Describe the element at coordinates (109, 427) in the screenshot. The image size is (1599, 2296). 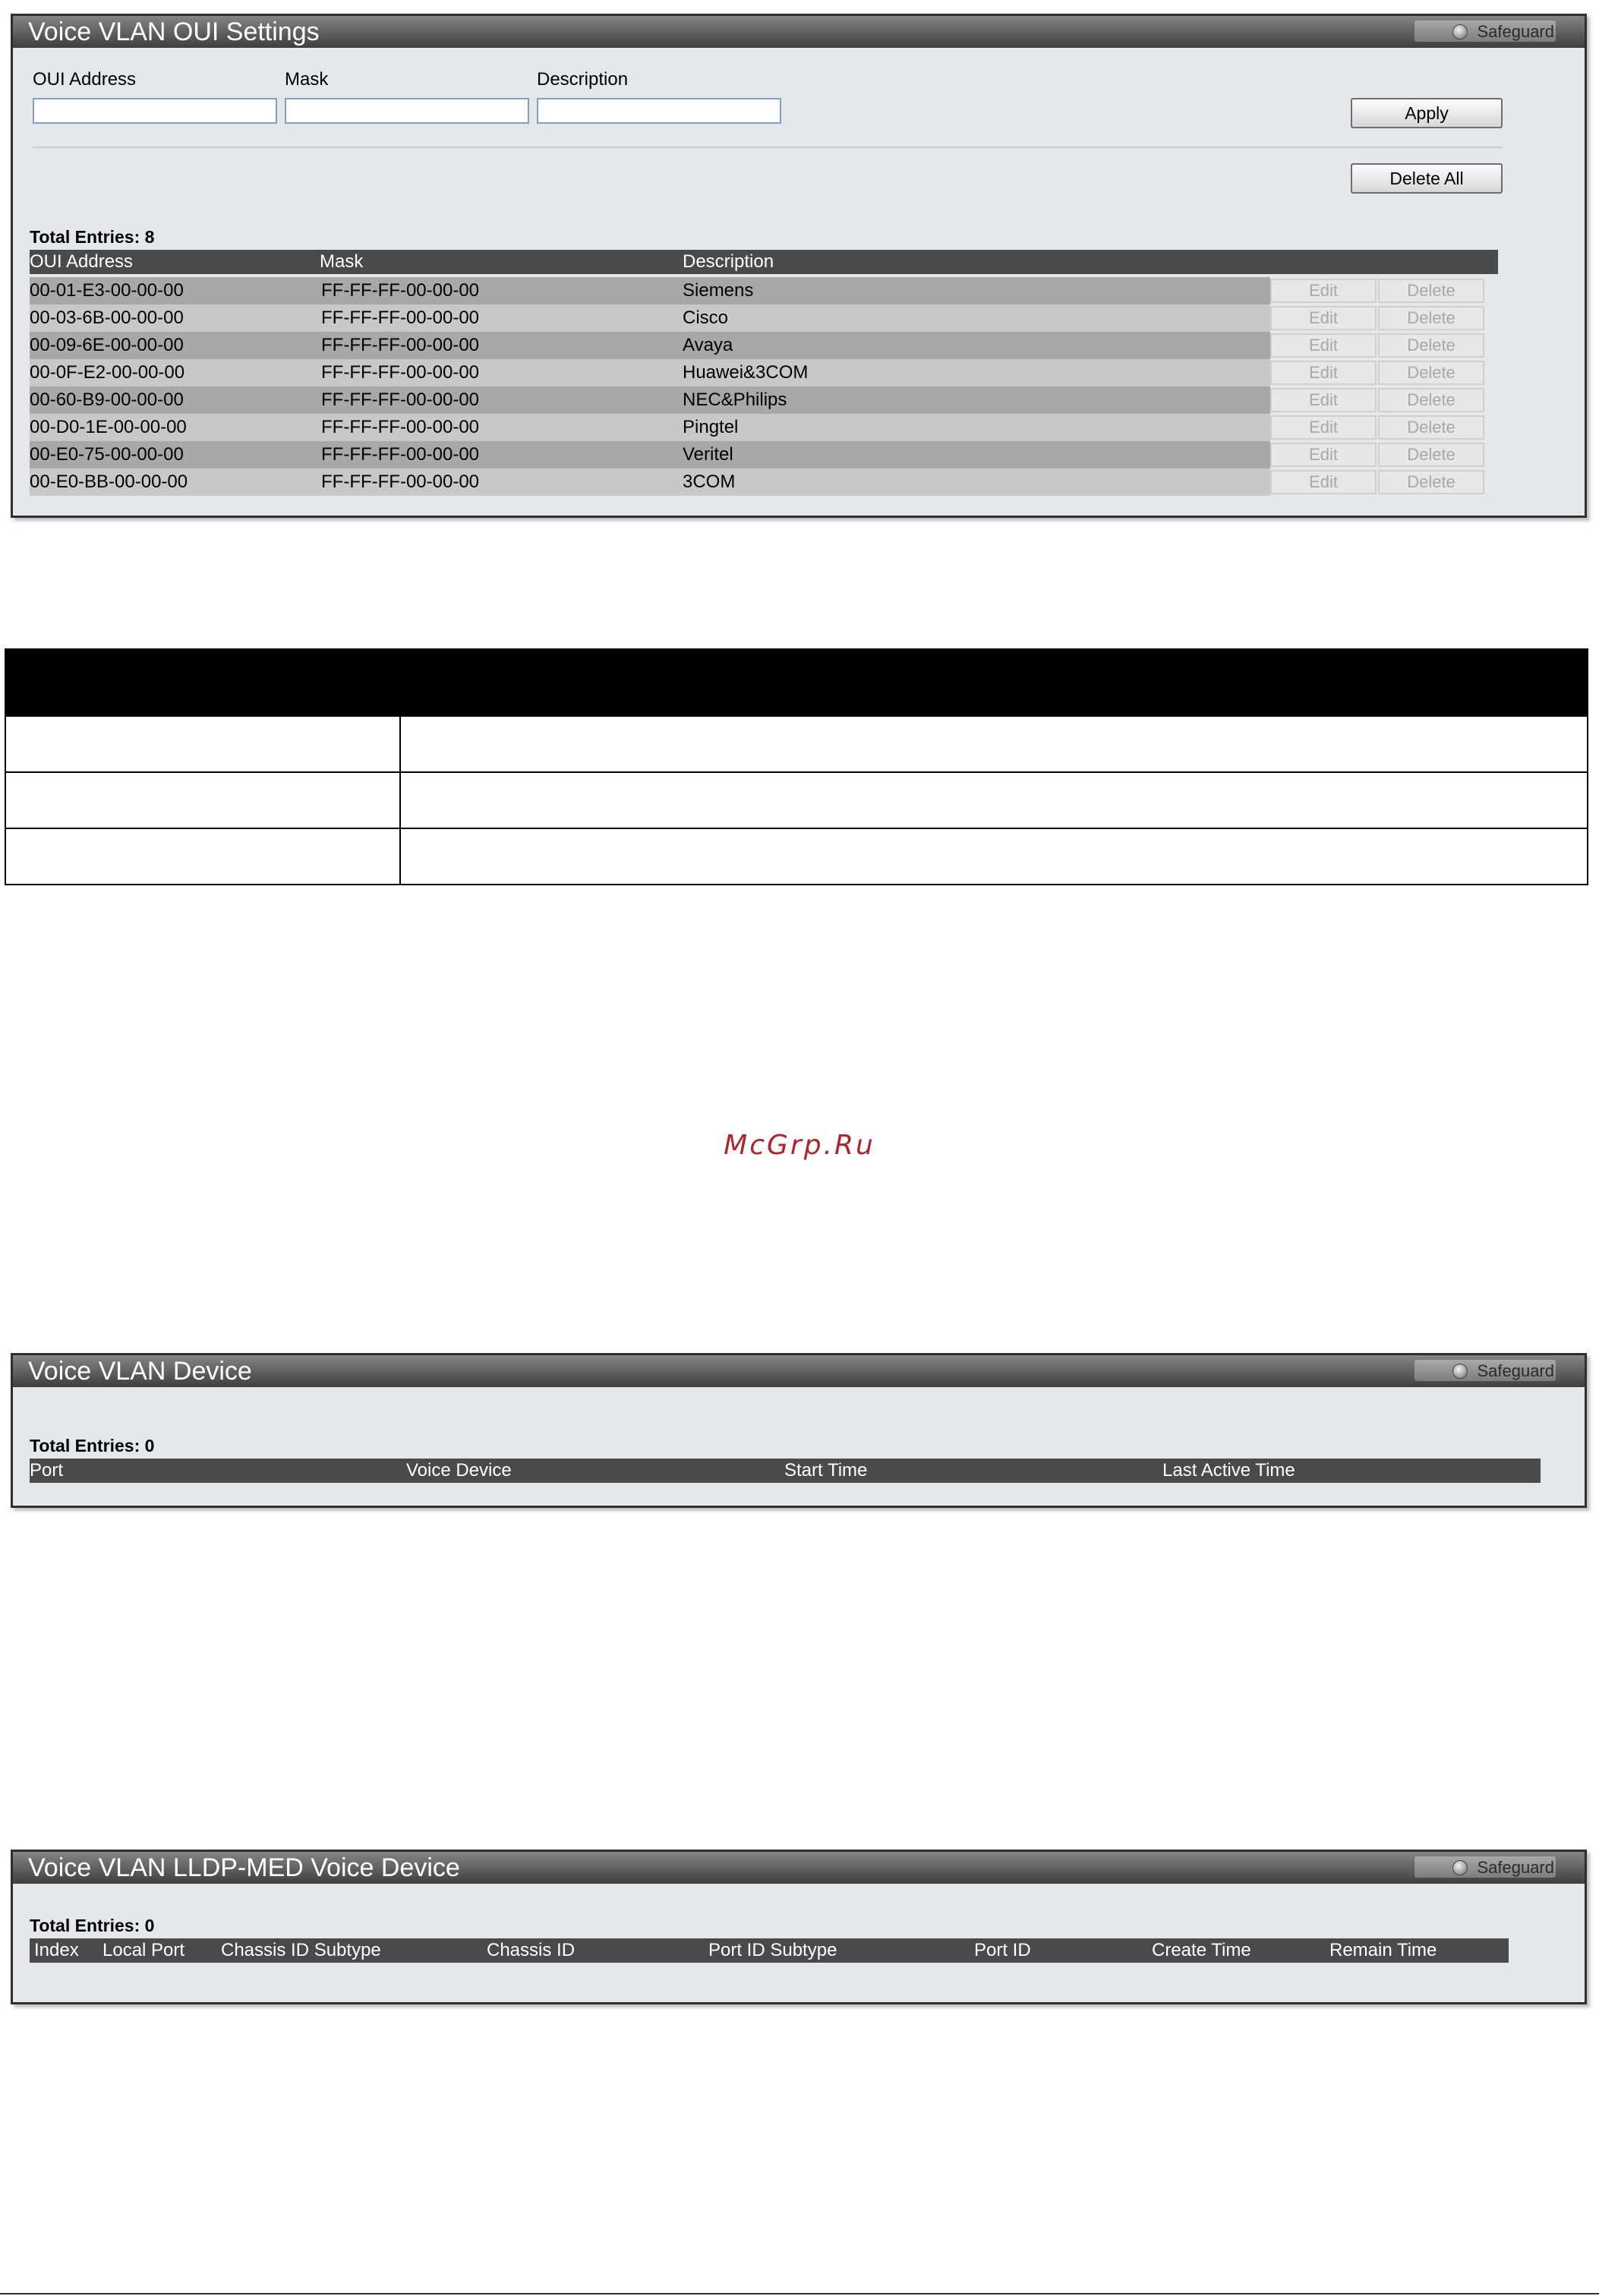
I see `oui-address-cell: 00-D0-1E-00-00-00` at that location.